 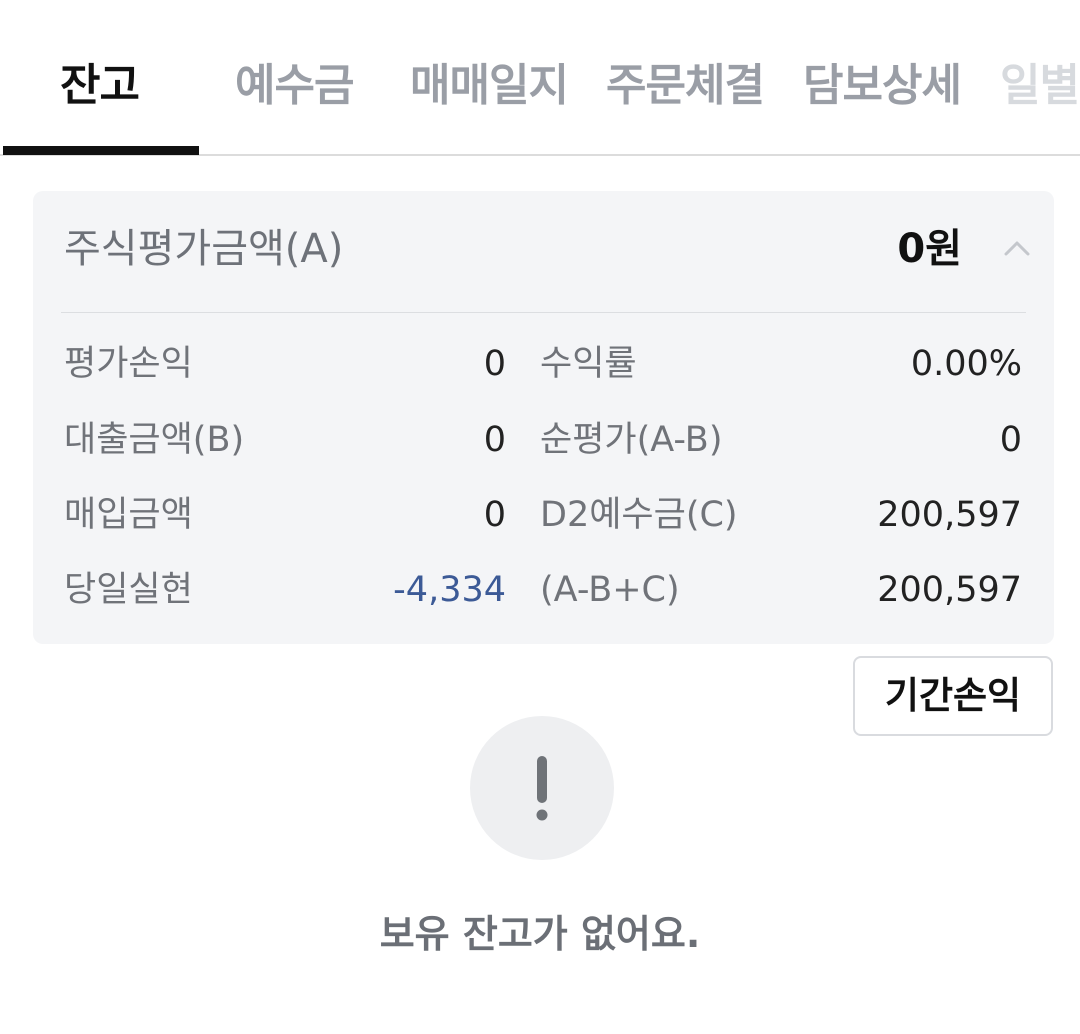 I want to click on tab-trade-journal: 매매일지, so click(x=489, y=86).